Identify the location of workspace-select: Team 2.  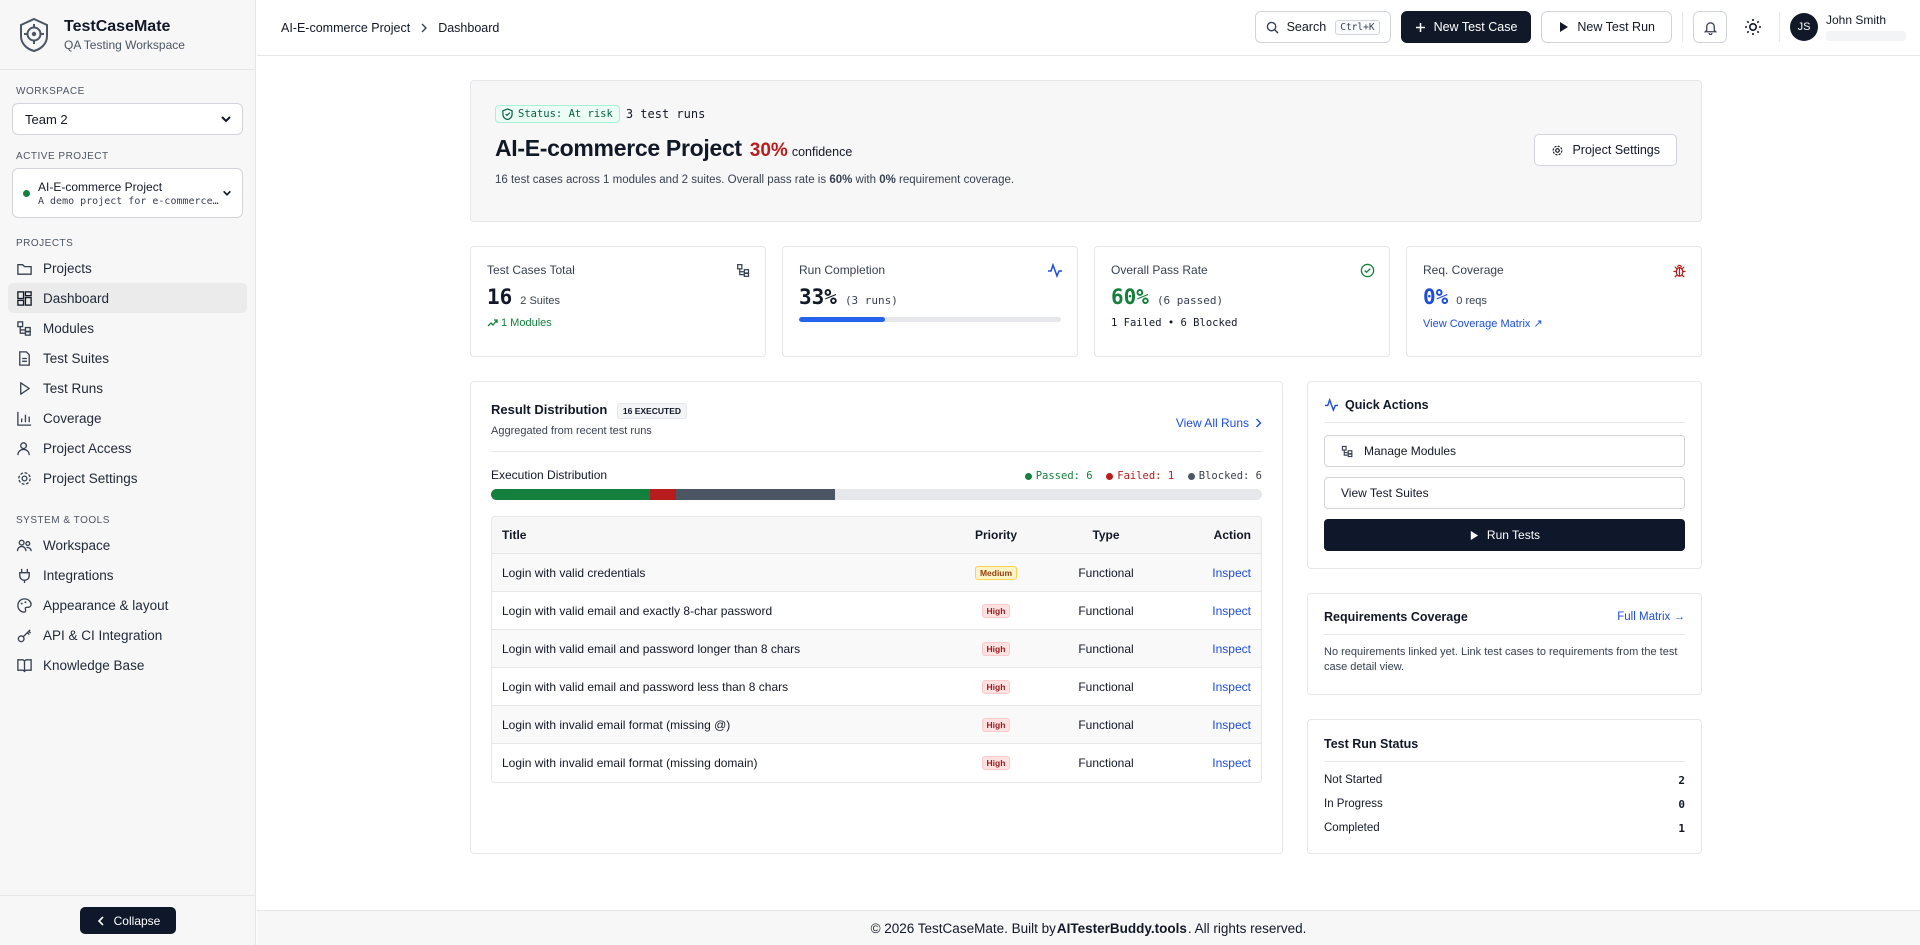
(127, 119).